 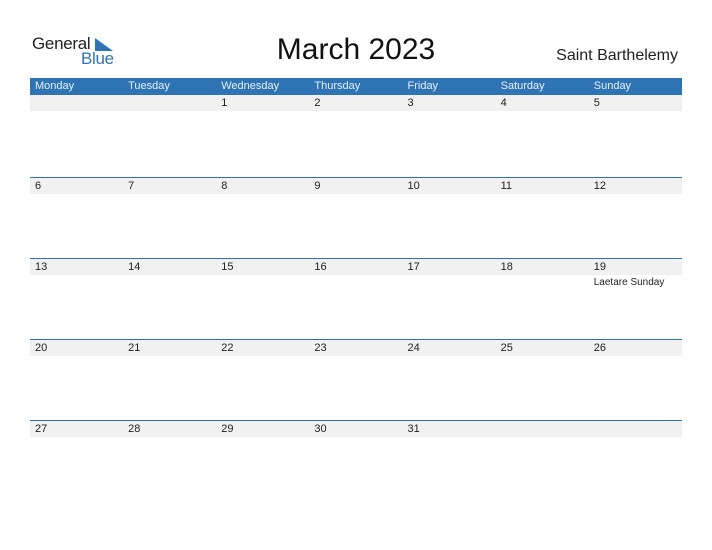 I want to click on weekday-tuesday: Tuesday, so click(x=149, y=86).